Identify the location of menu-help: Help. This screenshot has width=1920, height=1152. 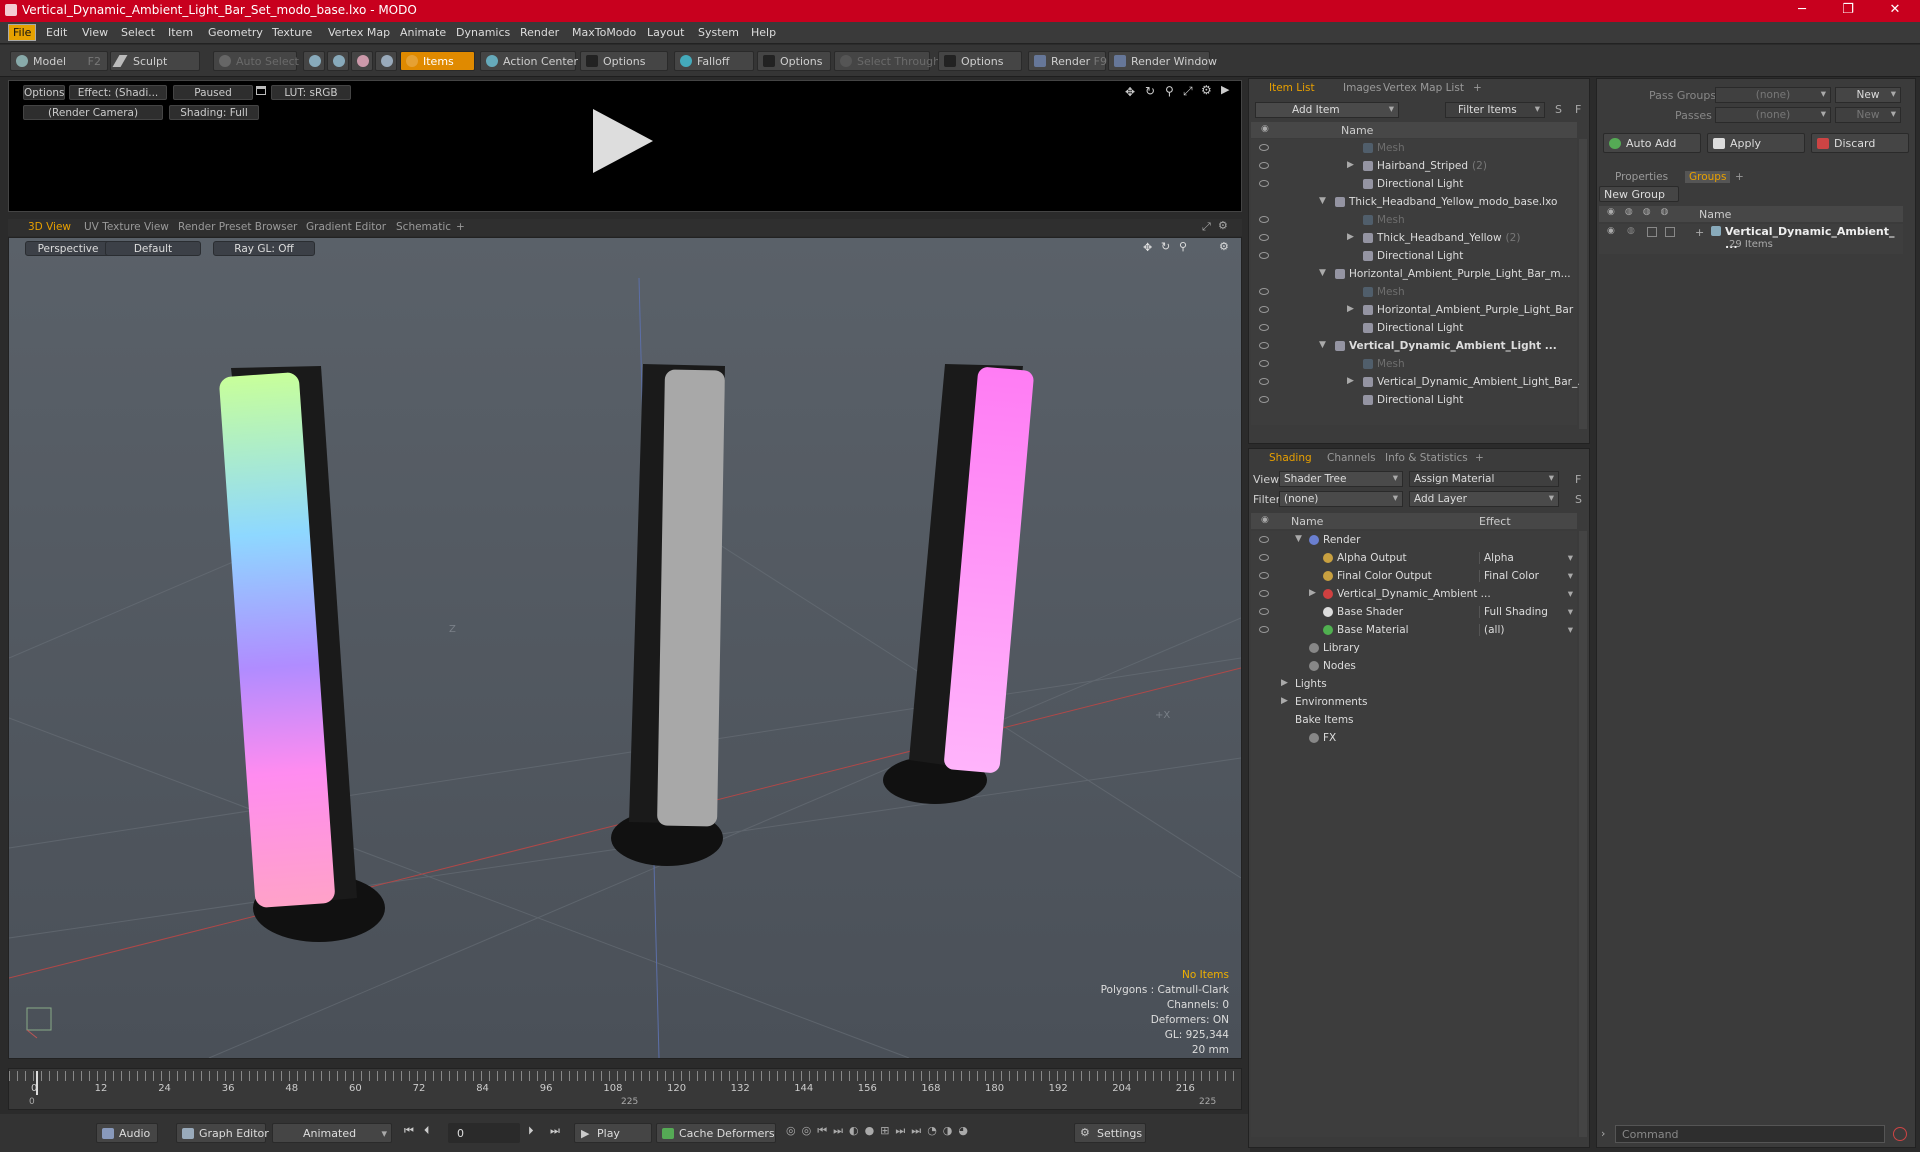
(763, 32).